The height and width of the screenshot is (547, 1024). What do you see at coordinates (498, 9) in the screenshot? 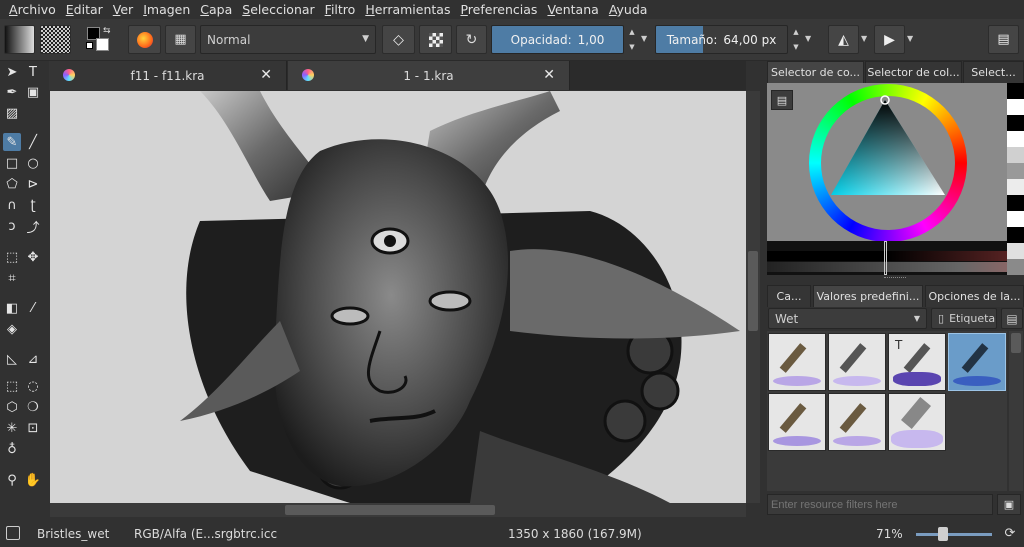
I see `menu-preferencias: Preferencias` at bounding box center [498, 9].